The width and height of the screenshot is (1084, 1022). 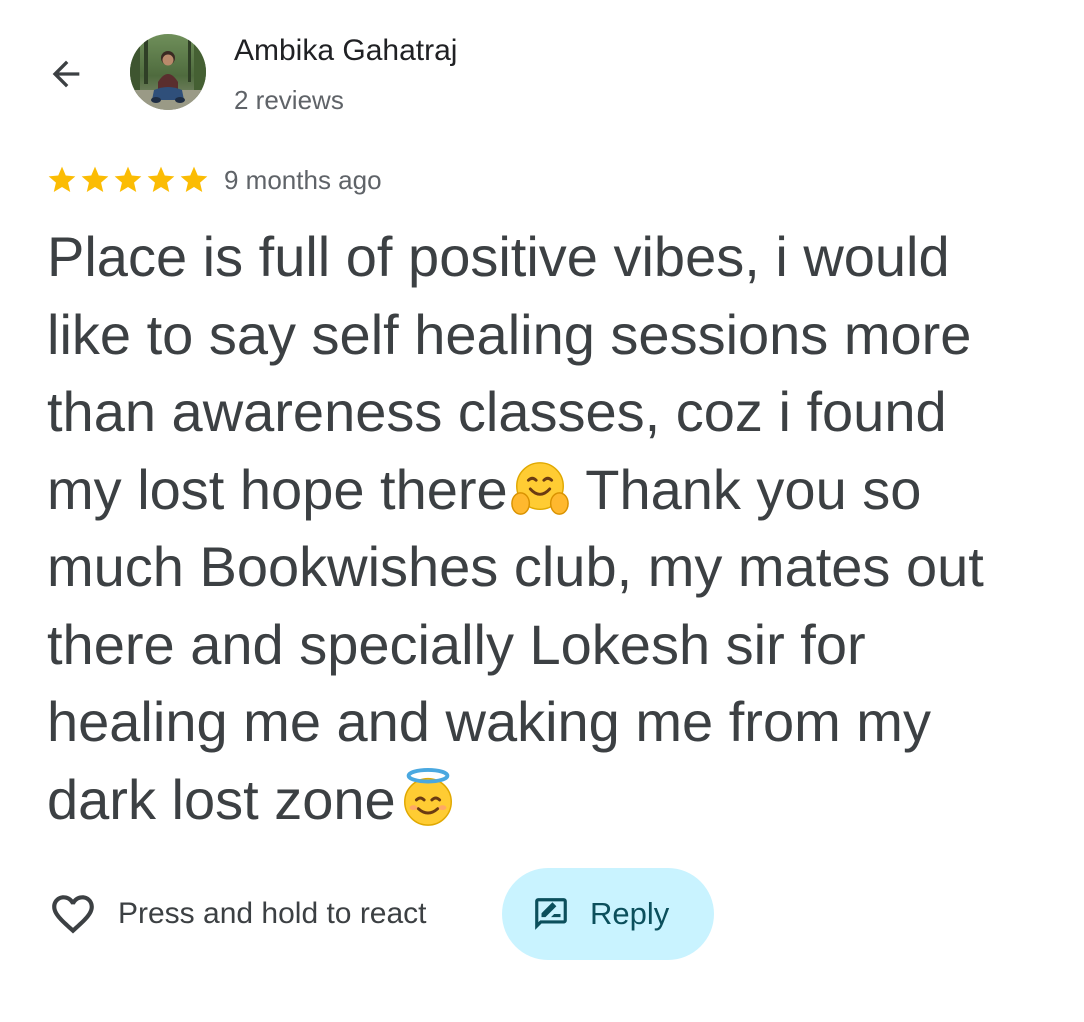 I want to click on review-line: healing me and waking me from my, so click(x=489, y=721).